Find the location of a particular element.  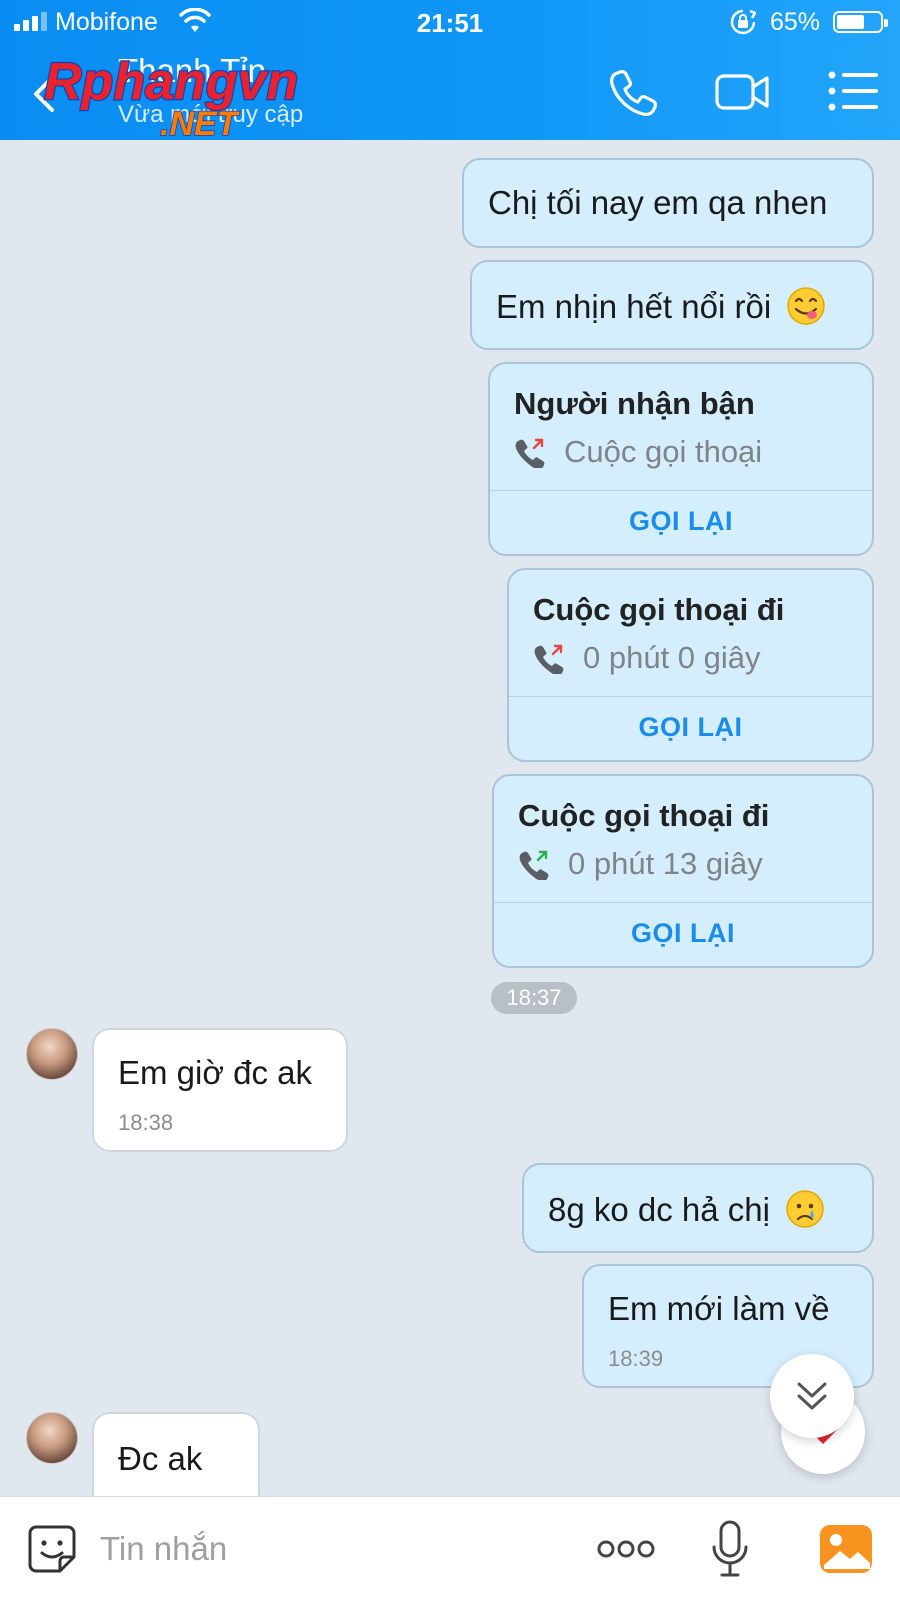

message-input is located at coordinates (330, 1549).